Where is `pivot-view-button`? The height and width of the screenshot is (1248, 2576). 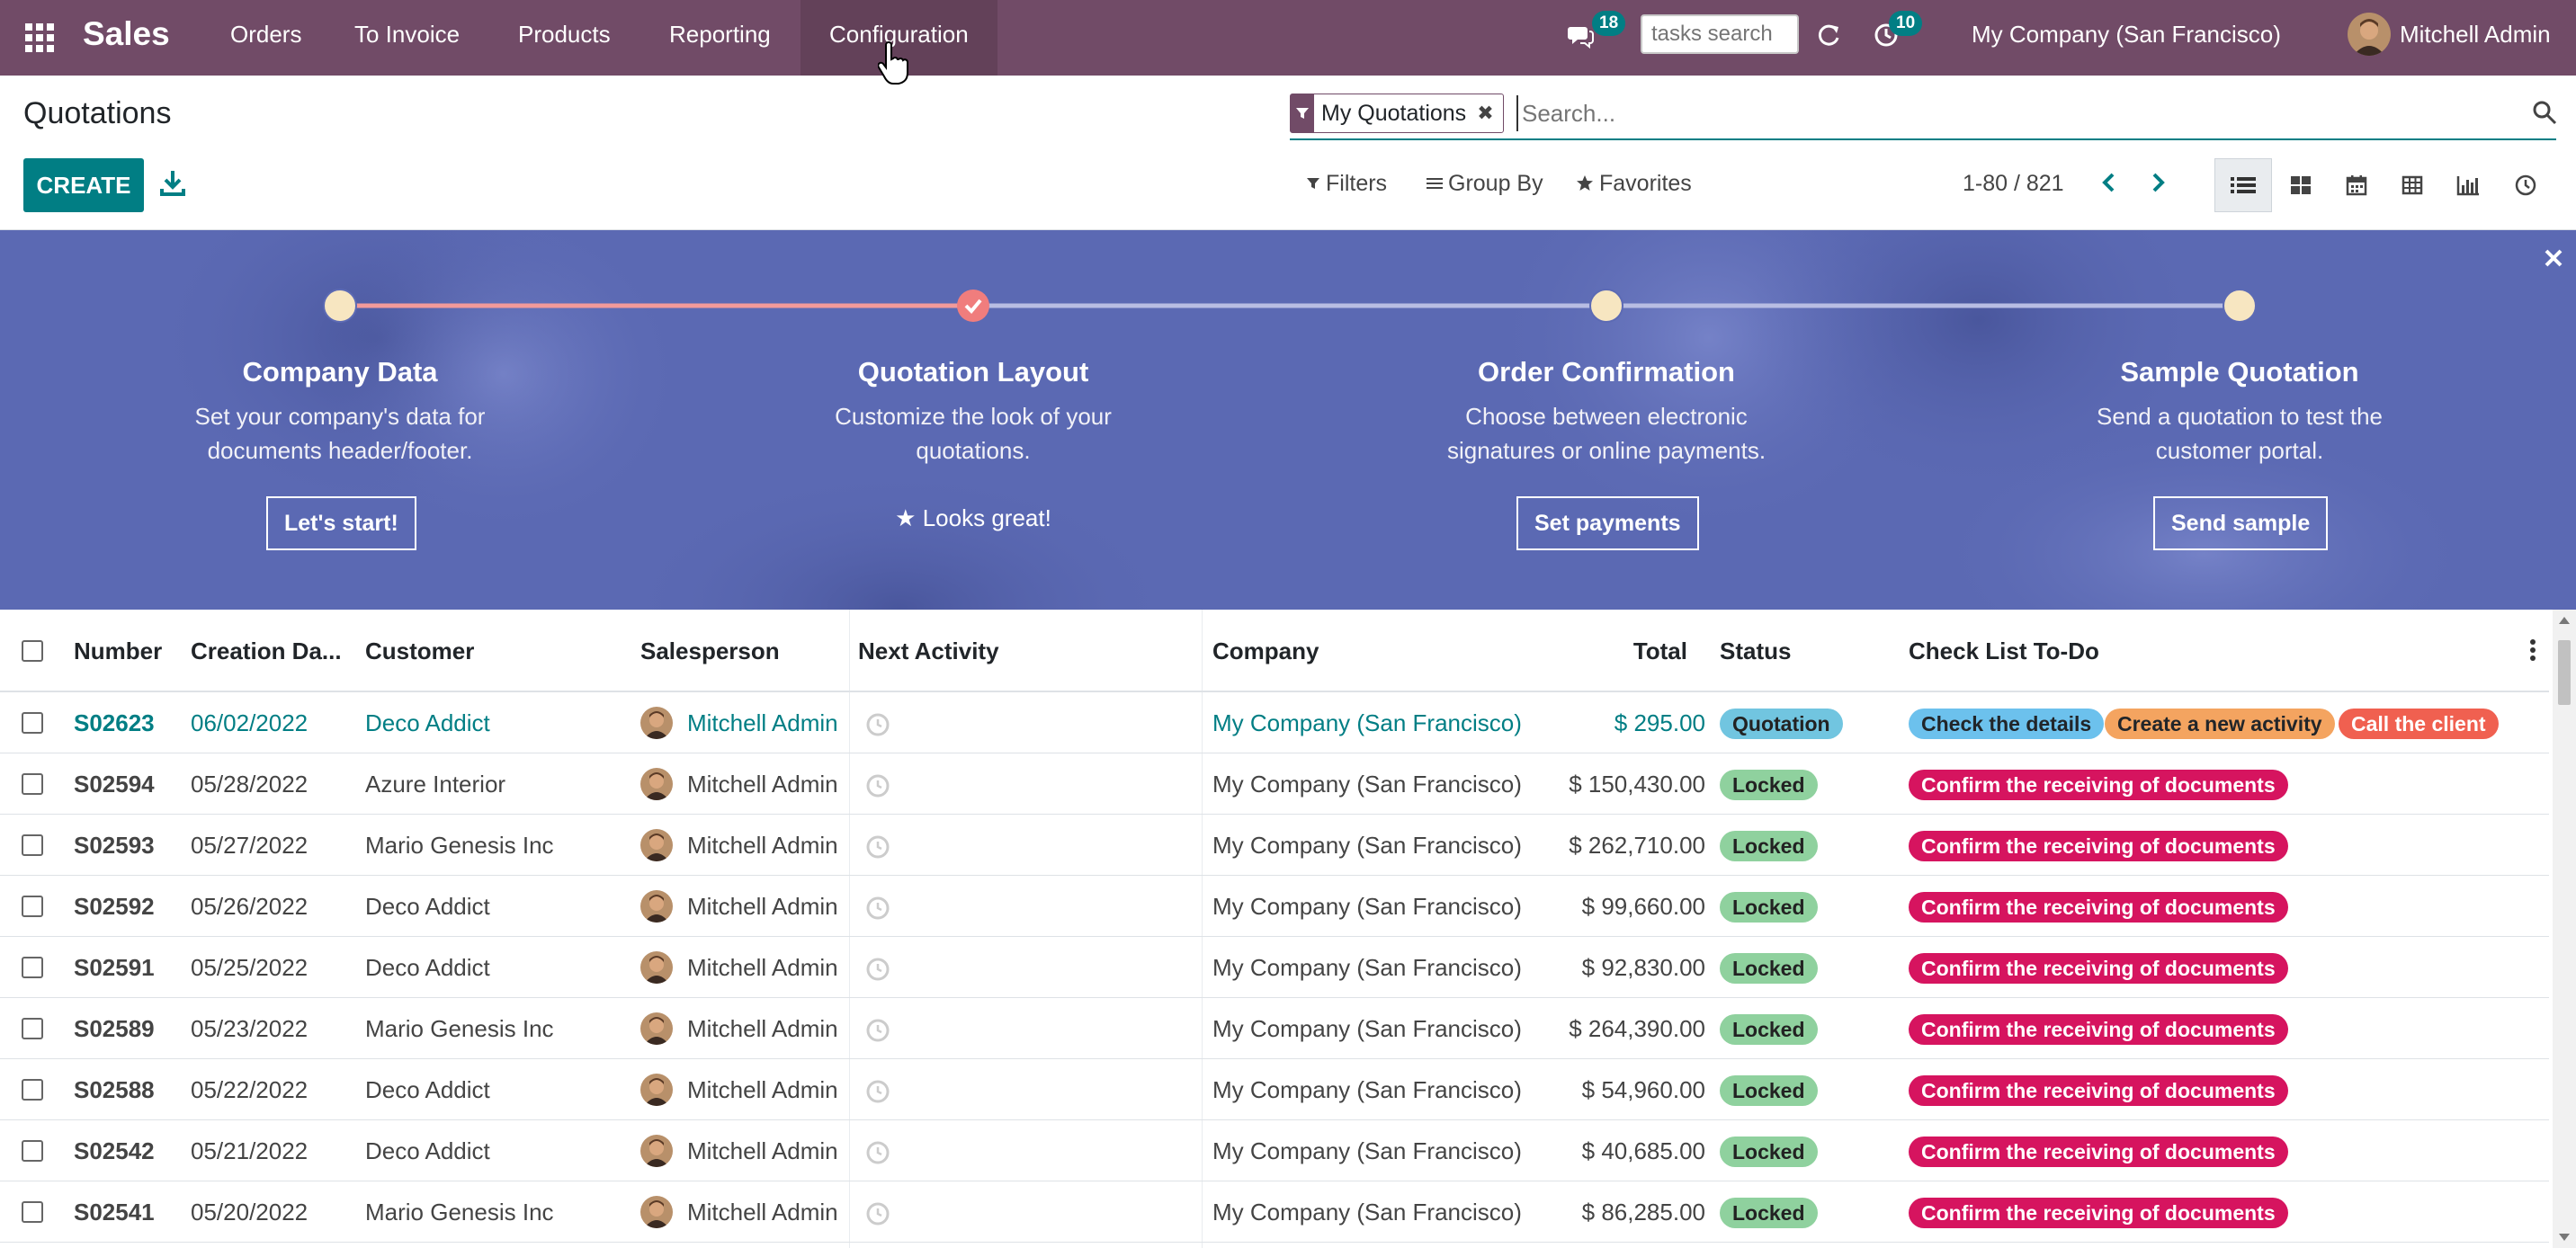 pivot-view-button is located at coordinates (2412, 185).